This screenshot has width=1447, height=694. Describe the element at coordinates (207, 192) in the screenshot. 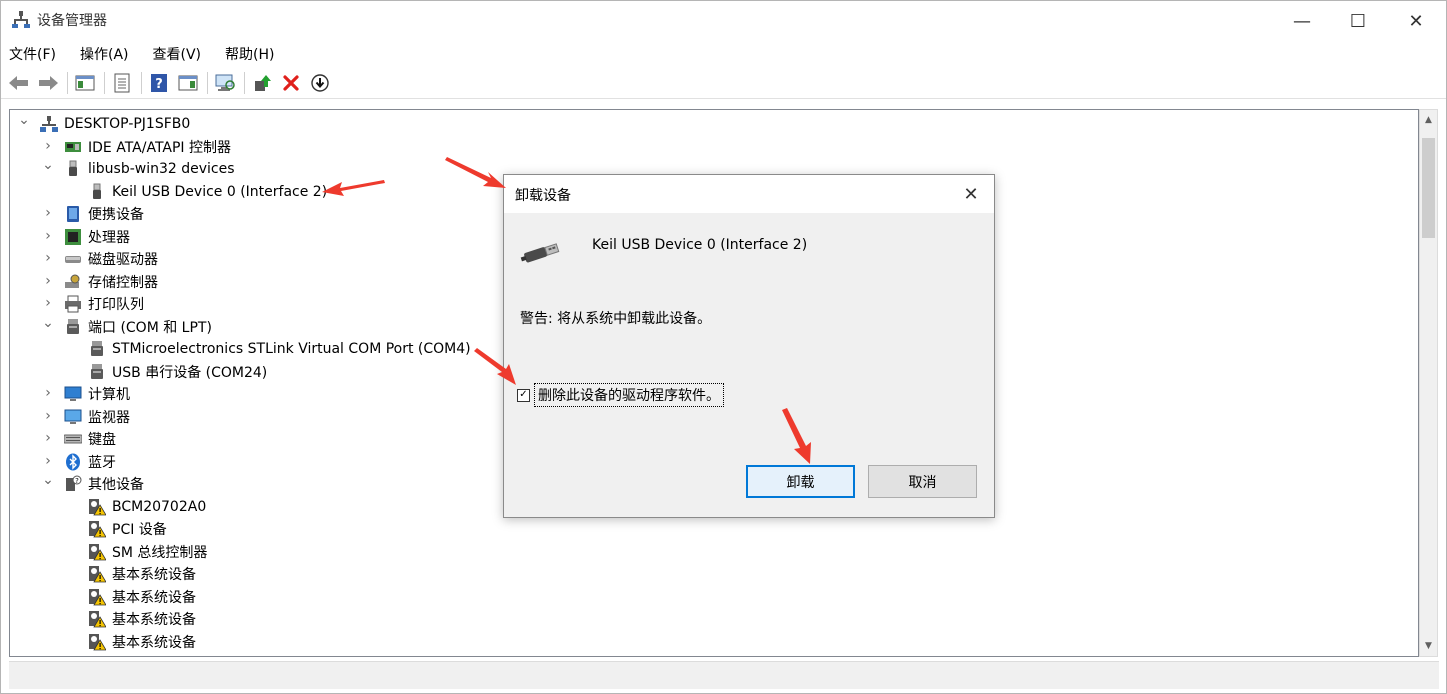

I see `tree-device: Keil USB Device 0 (Interface 2)` at that location.